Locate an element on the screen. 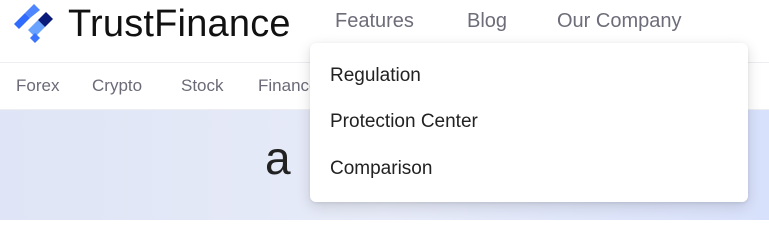 The image size is (769, 240). menu-item-comparison: Comparison is located at coordinates (381, 169).